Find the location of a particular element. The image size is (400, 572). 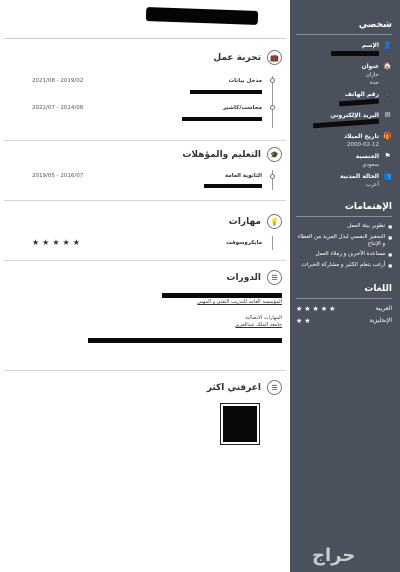

courses-header: ☰ الدورات is located at coordinates (144, 277).